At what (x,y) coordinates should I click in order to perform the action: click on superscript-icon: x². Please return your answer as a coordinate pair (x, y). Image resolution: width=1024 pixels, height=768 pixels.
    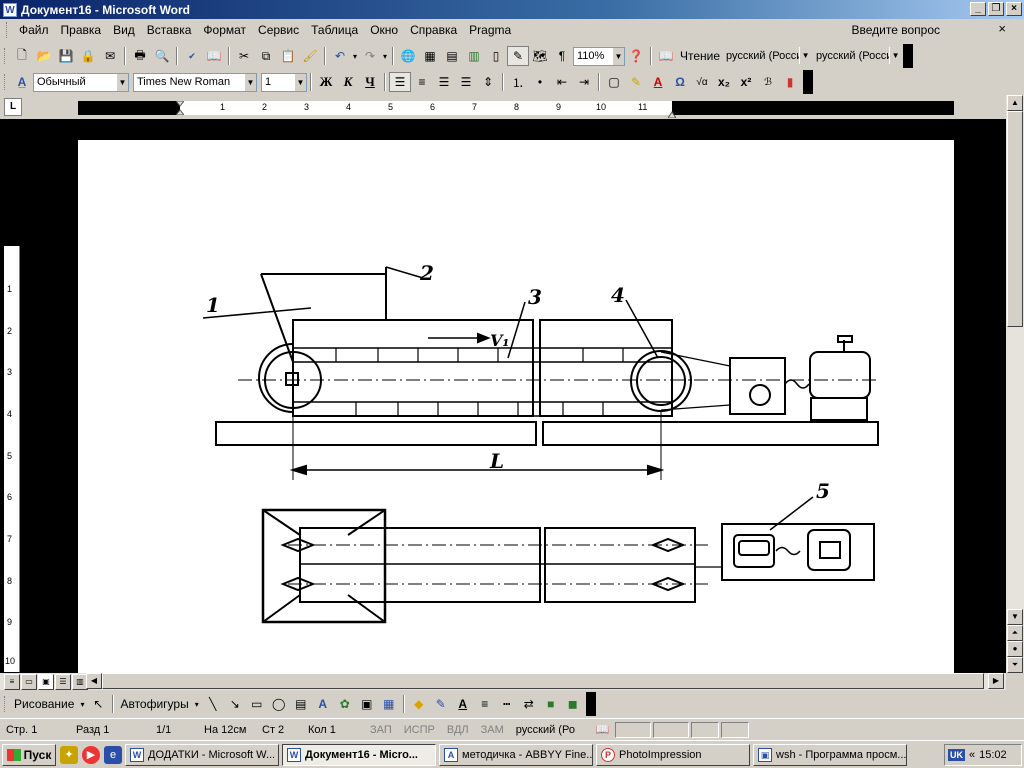
    Looking at the image, I should click on (746, 82).